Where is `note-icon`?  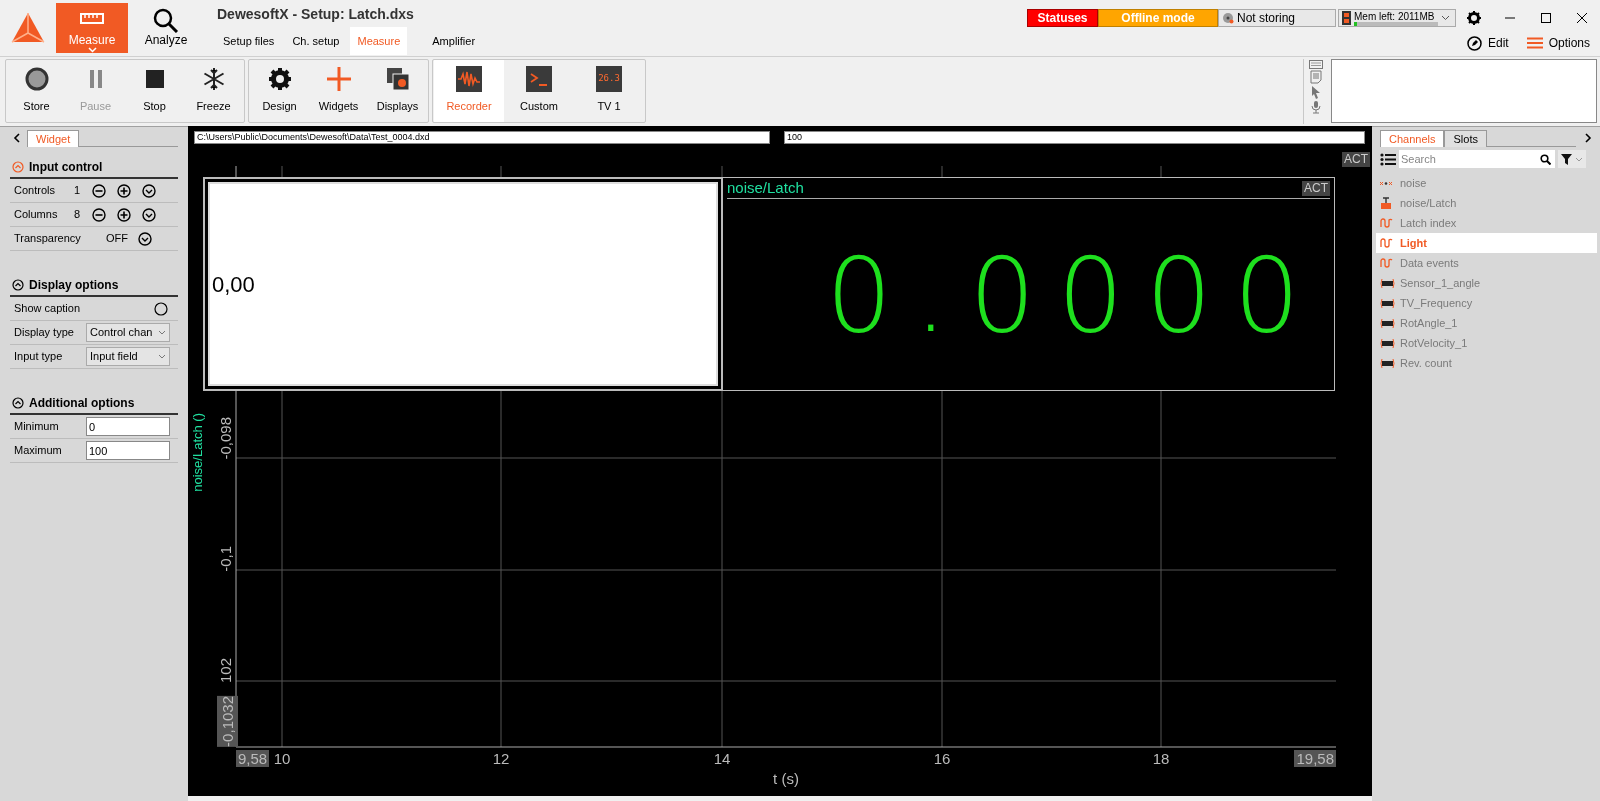 note-icon is located at coordinates (1315, 77).